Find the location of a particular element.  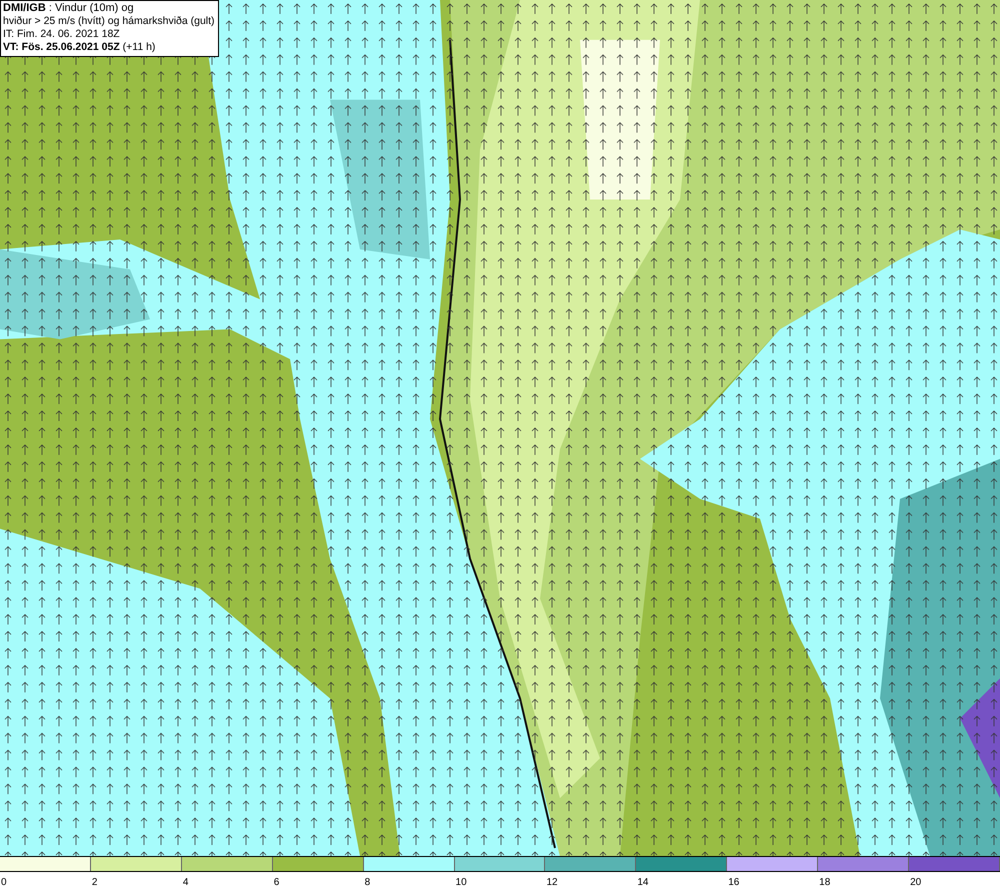

title-line: VT: Fös. 25.06.2021 05Z (+11 h) is located at coordinates (79, 47).